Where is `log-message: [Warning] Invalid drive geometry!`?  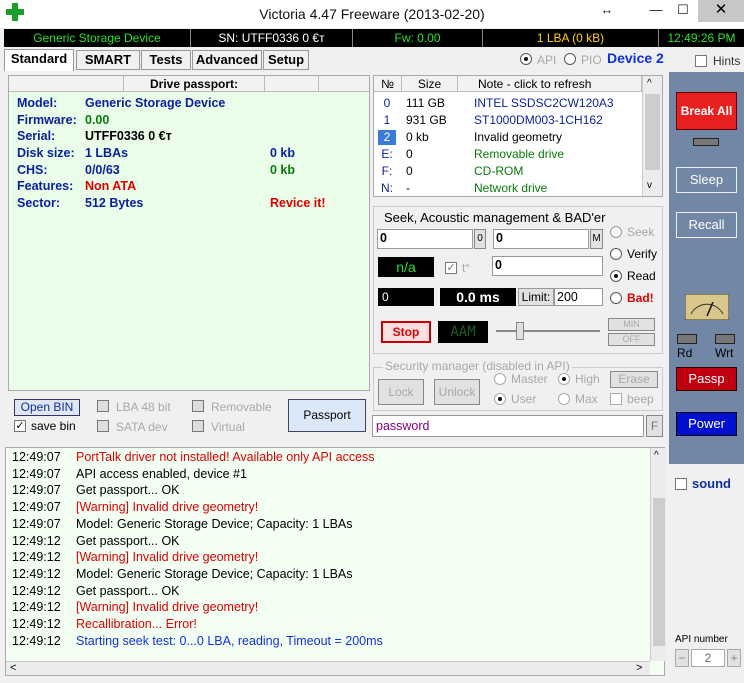
log-message: [Warning] Invalid drive geometry! is located at coordinates (167, 507).